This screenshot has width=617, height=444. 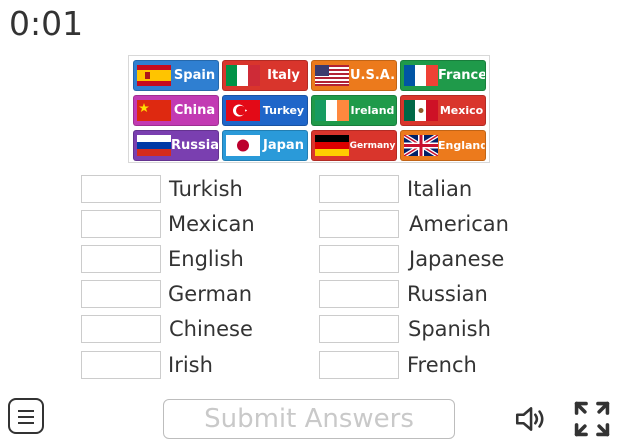 What do you see at coordinates (359, 189) in the screenshot?
I see `drop-slot-italian` at bounding box center [359, 189].